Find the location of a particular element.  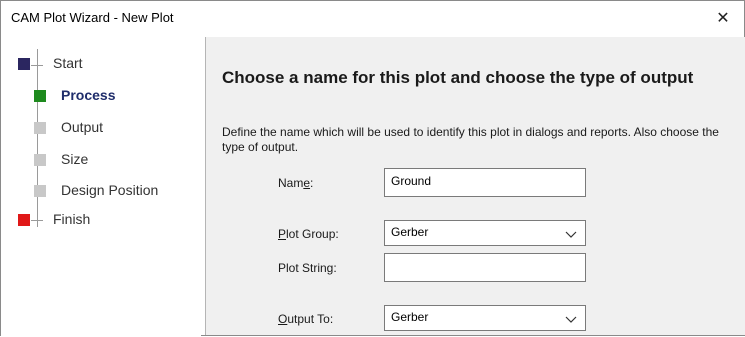

step-start: Start is located at coordinates (101, 64).